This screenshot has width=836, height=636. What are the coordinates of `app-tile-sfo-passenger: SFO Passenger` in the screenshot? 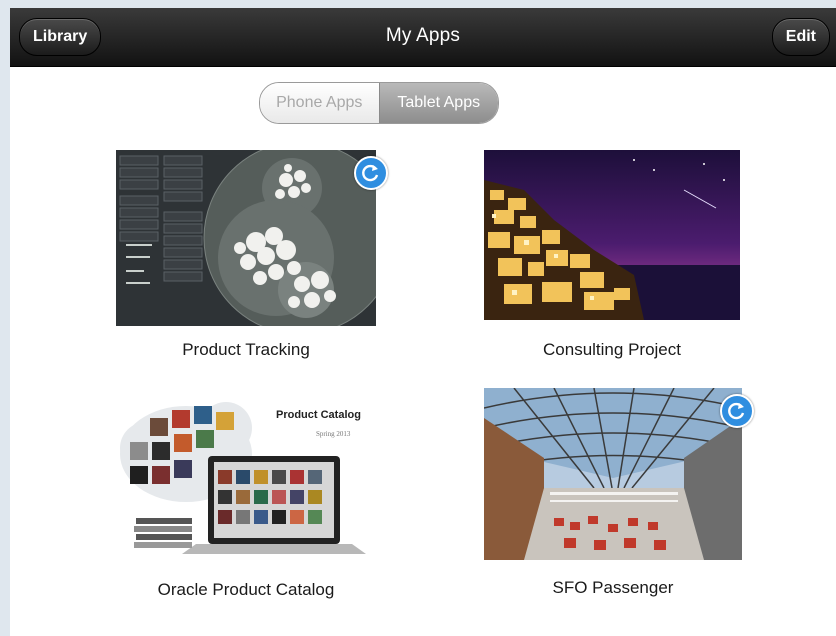 It's located at (619, 496).